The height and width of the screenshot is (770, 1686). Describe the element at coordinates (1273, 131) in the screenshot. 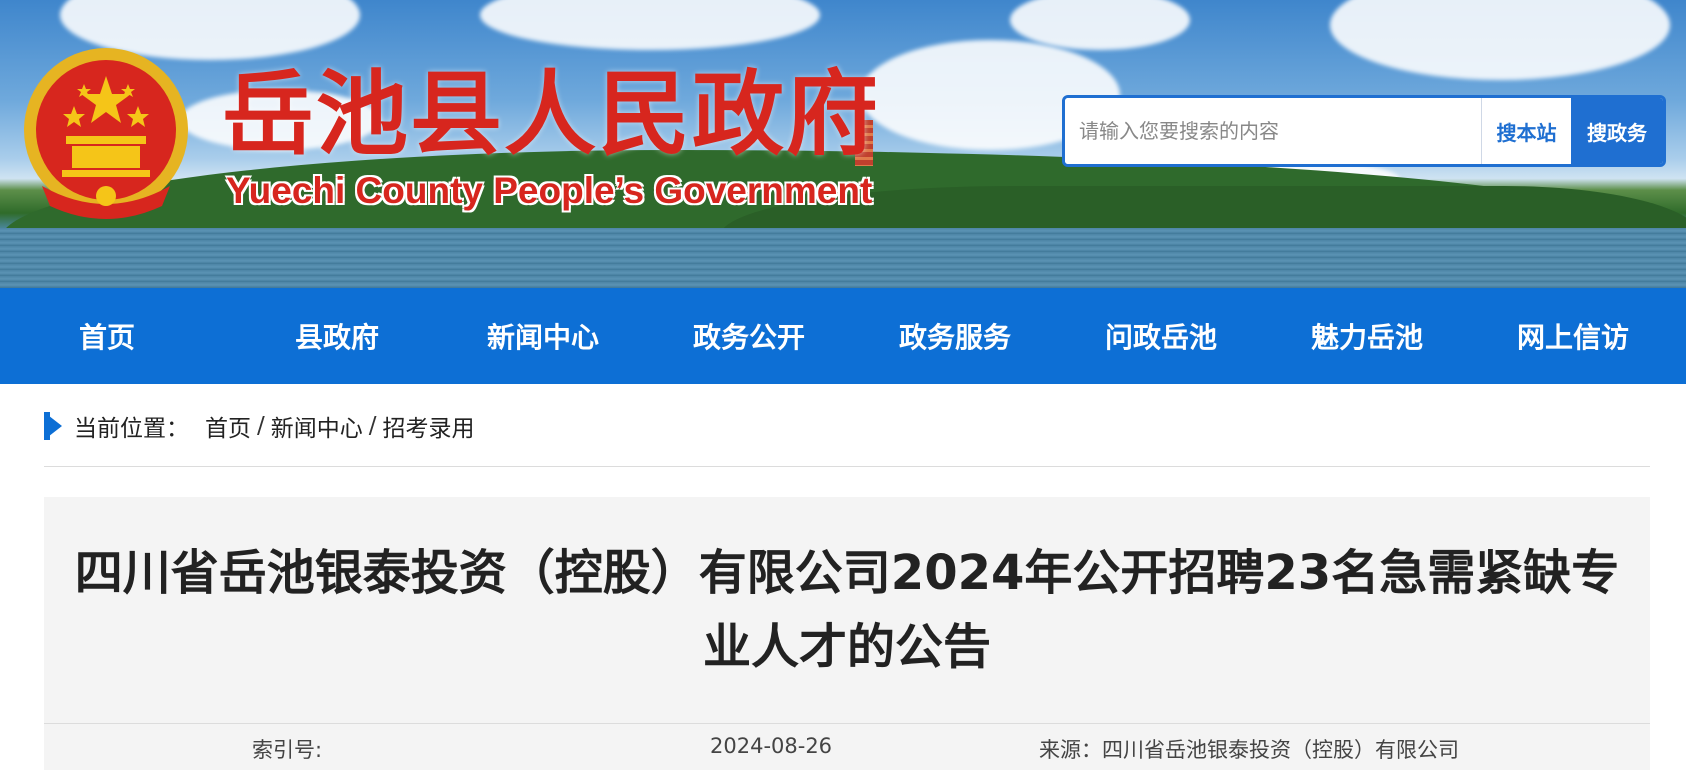

I see `search-input` at that location.